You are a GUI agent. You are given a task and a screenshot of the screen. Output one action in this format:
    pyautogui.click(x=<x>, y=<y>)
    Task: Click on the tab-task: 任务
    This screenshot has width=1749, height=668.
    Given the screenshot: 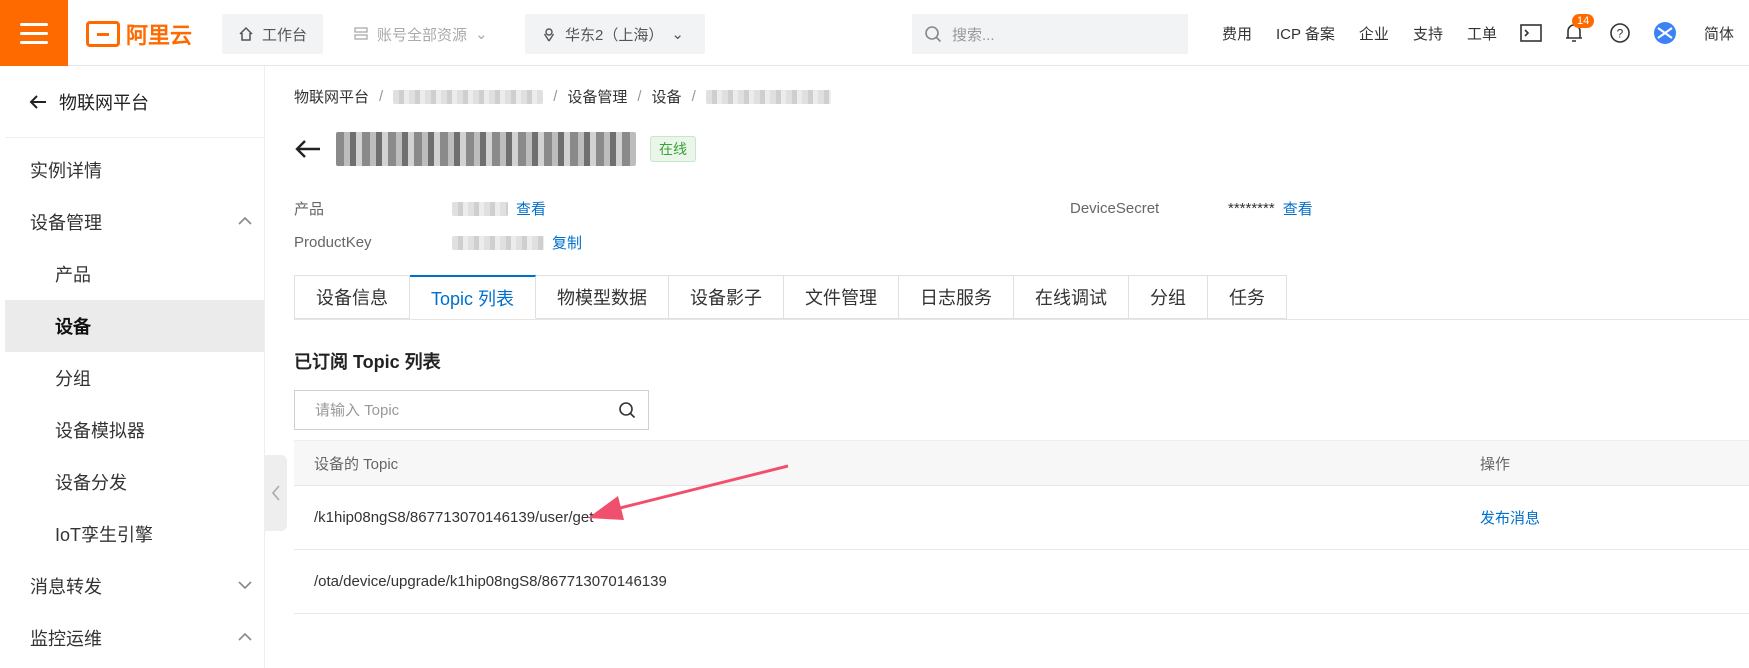 What is the action you would take?
    pyautogui.click(x=1248, y=297)
    